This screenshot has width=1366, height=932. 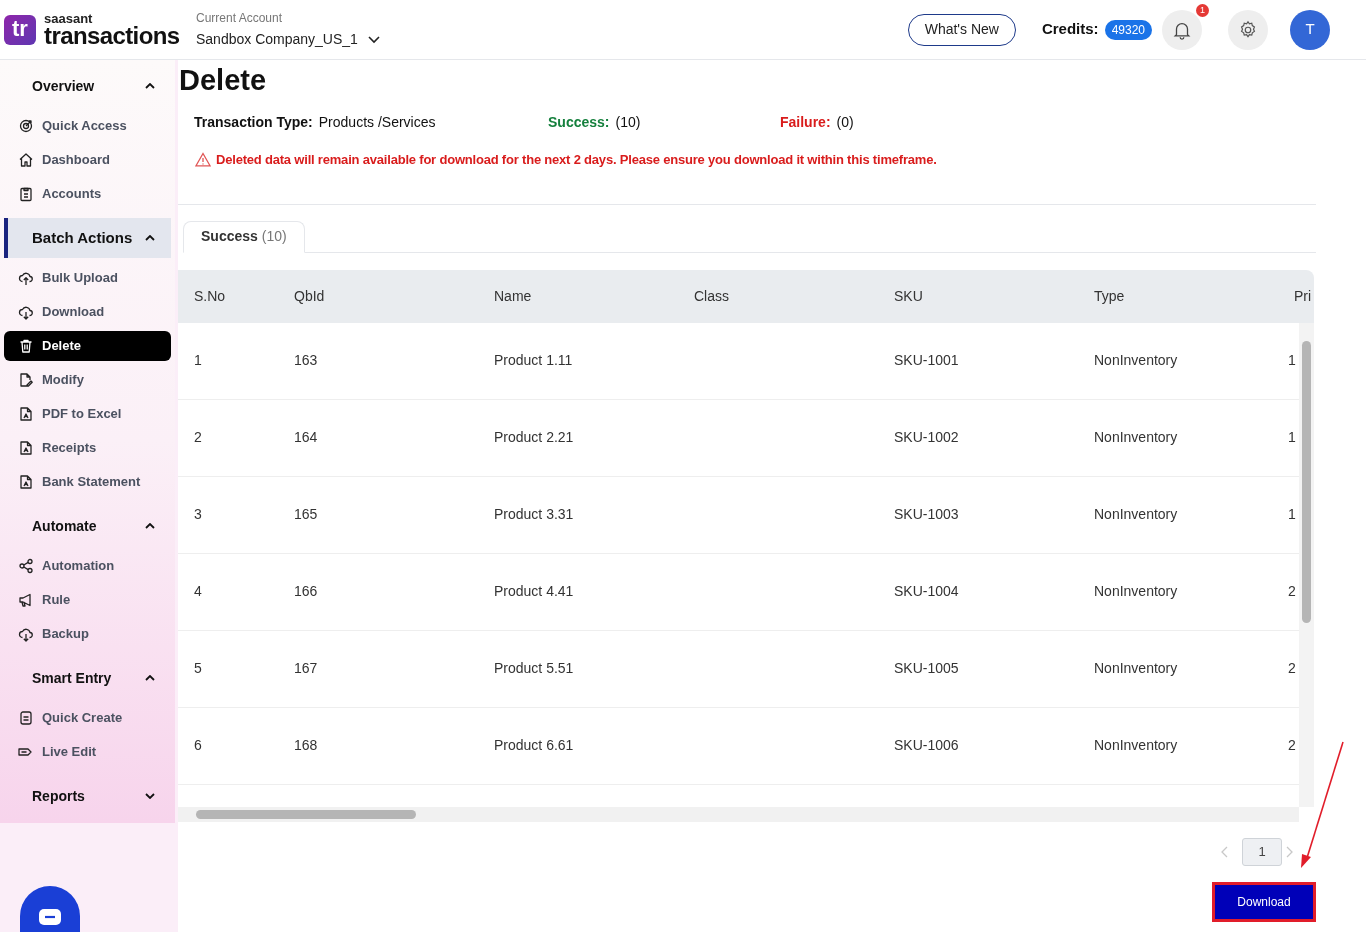 I want to click on table-cell-text: 167, so click(x=306, y=668).